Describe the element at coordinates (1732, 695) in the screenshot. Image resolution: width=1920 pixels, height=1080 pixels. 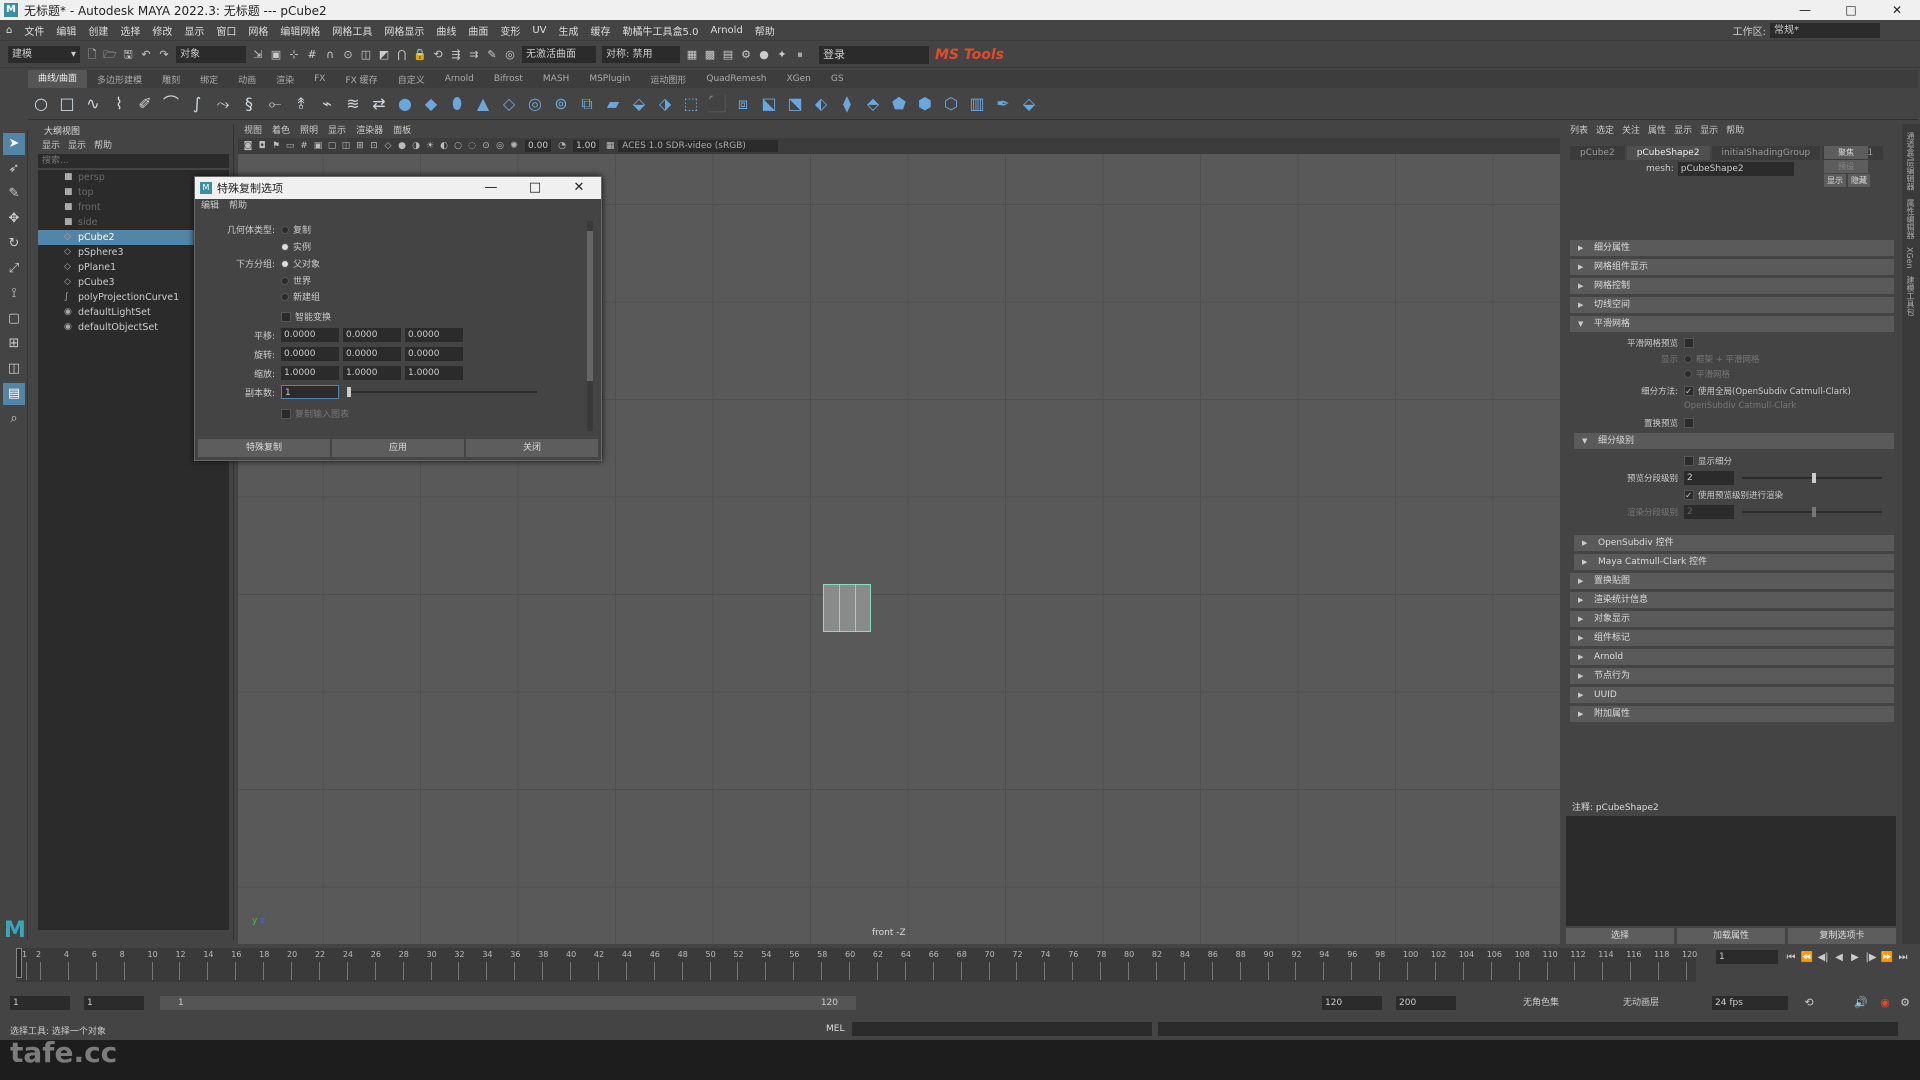
I see `section-uuid: UUID` at that location.